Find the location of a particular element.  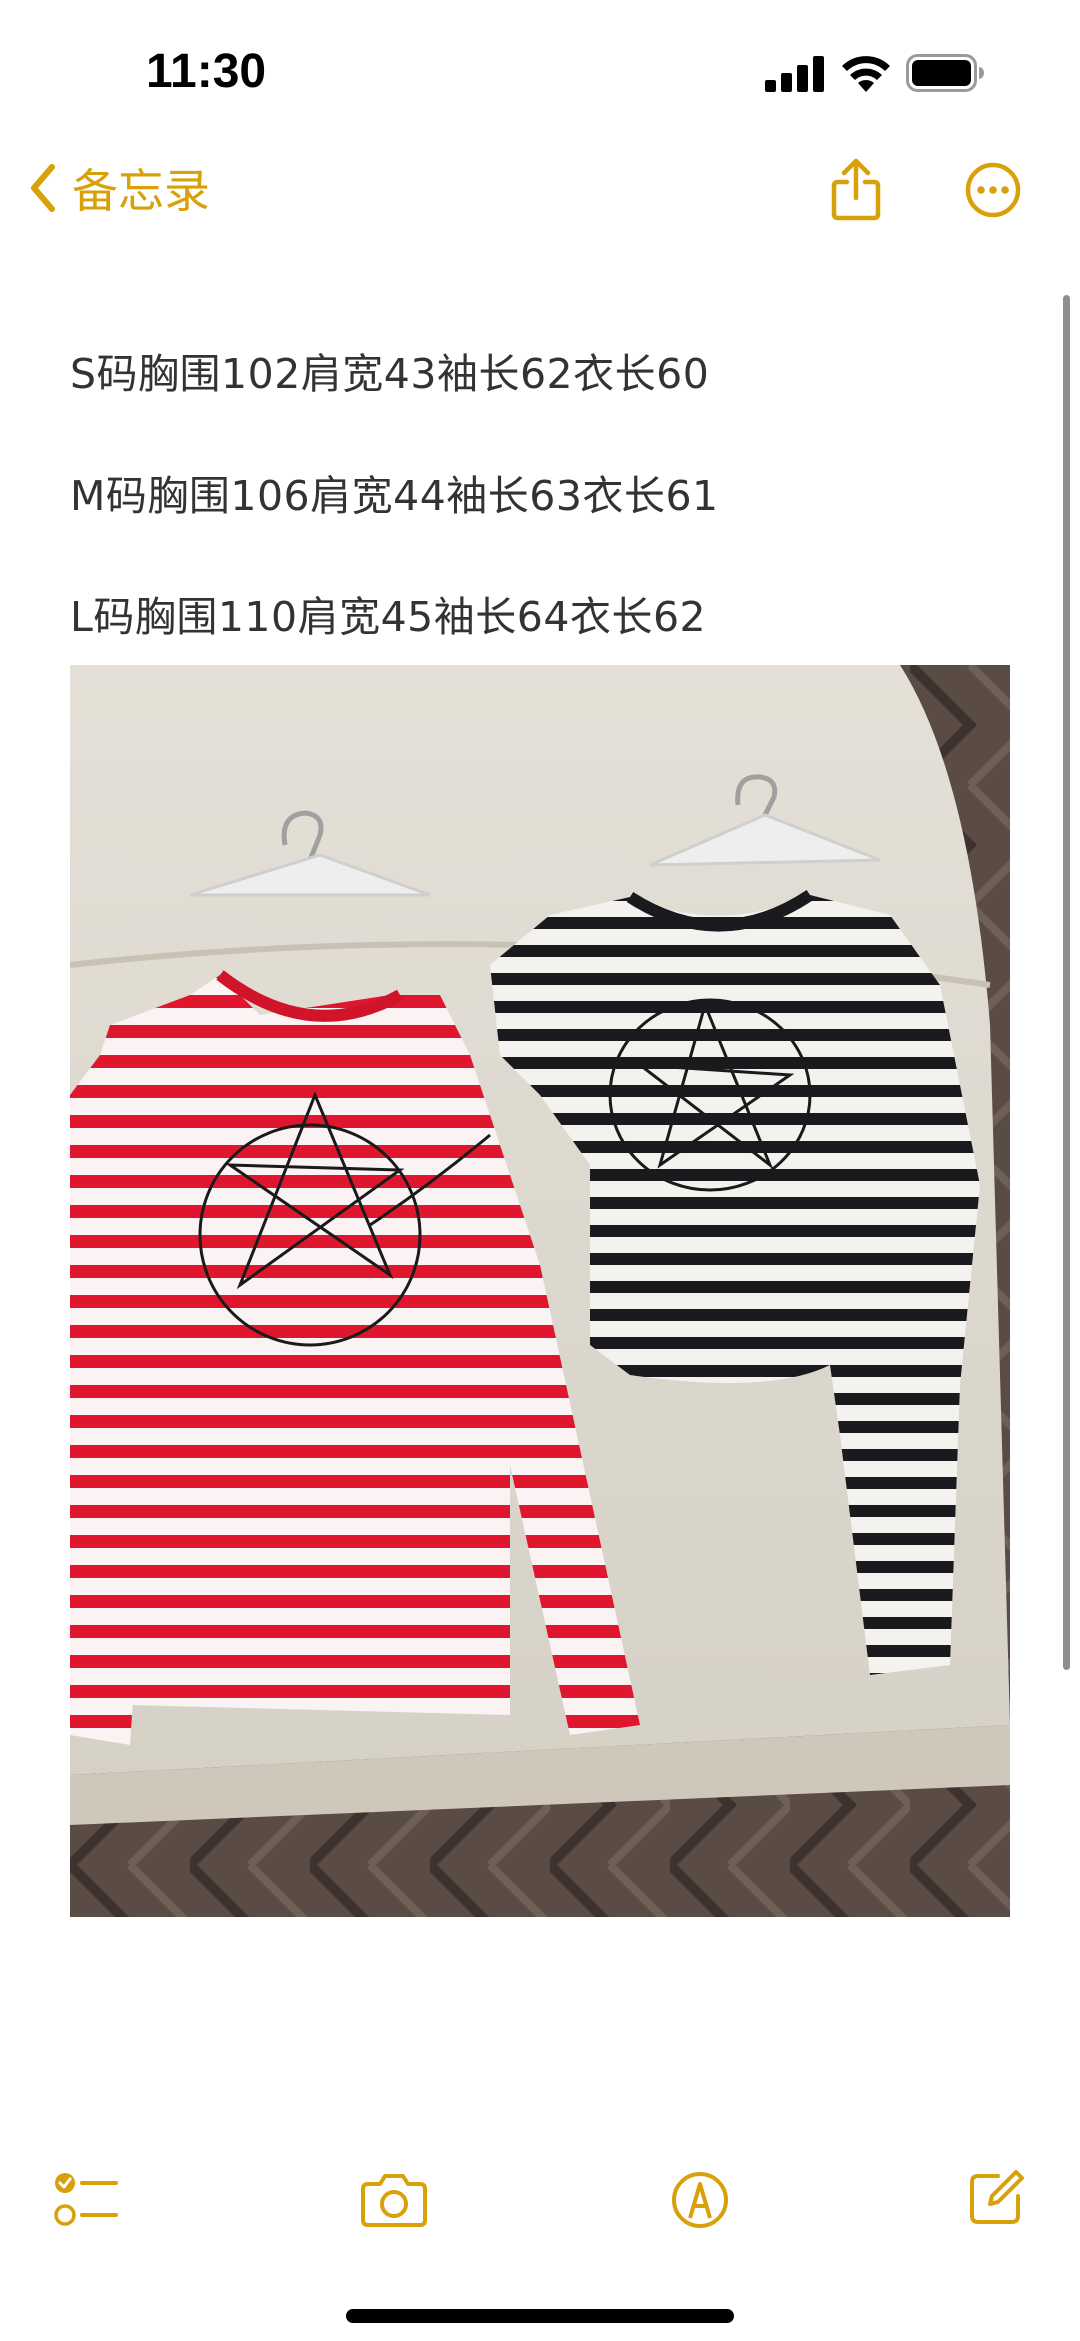

scrollbar is located at coordinates (1066, 982).